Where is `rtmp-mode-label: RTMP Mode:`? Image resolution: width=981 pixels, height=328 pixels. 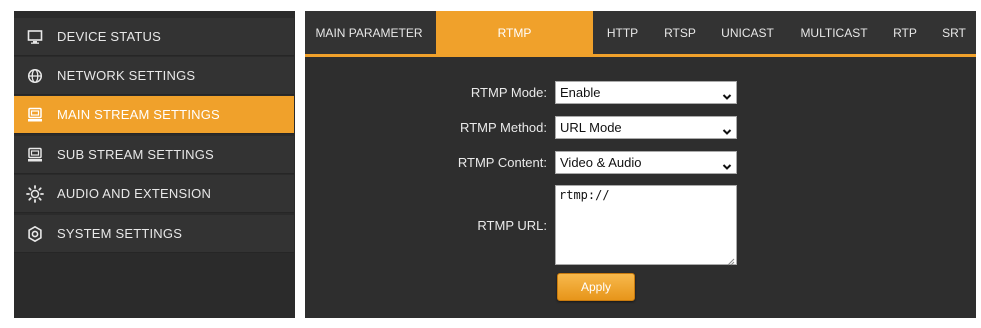
rtmp-mode-label: RTMP Mode: is located at coordinates (508, 92).